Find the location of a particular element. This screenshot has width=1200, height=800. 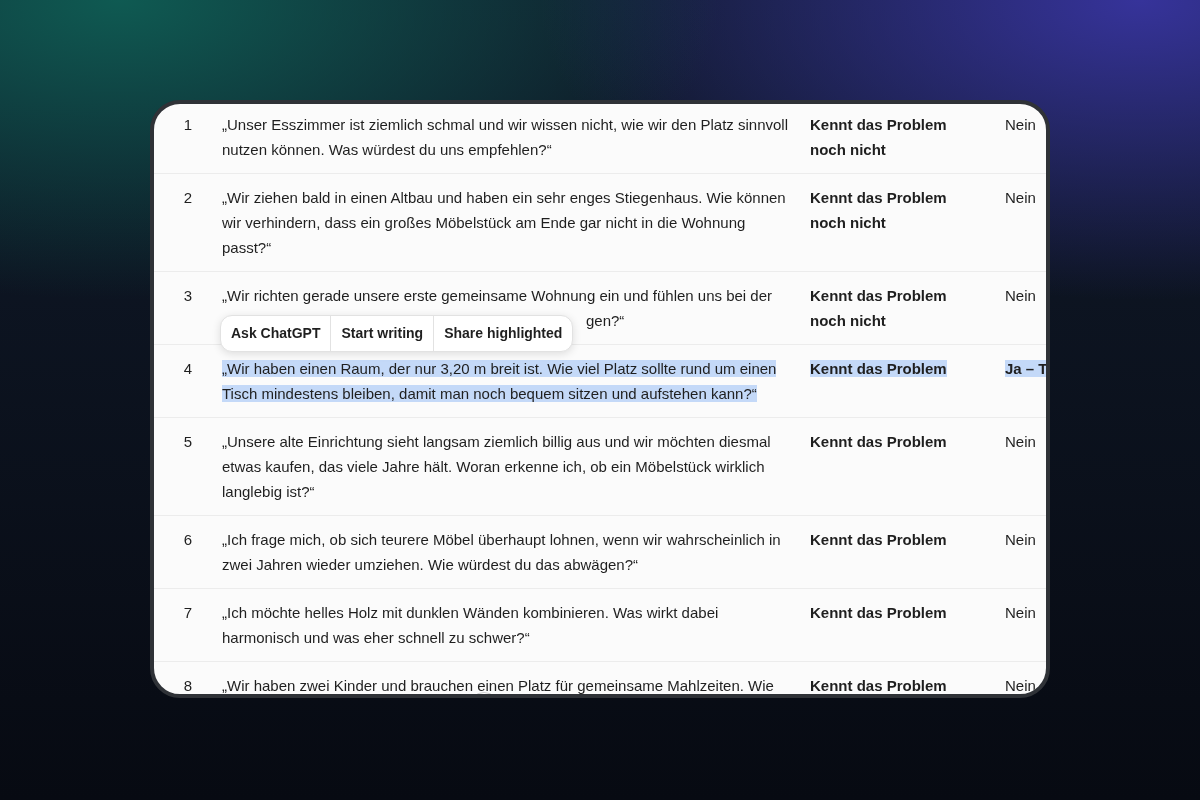

question-text: „Wir haben zwei Kinder und brauchen einen Platz für gemeinsame Mahlzeiten. Wie is located at coordinates (498, 685).